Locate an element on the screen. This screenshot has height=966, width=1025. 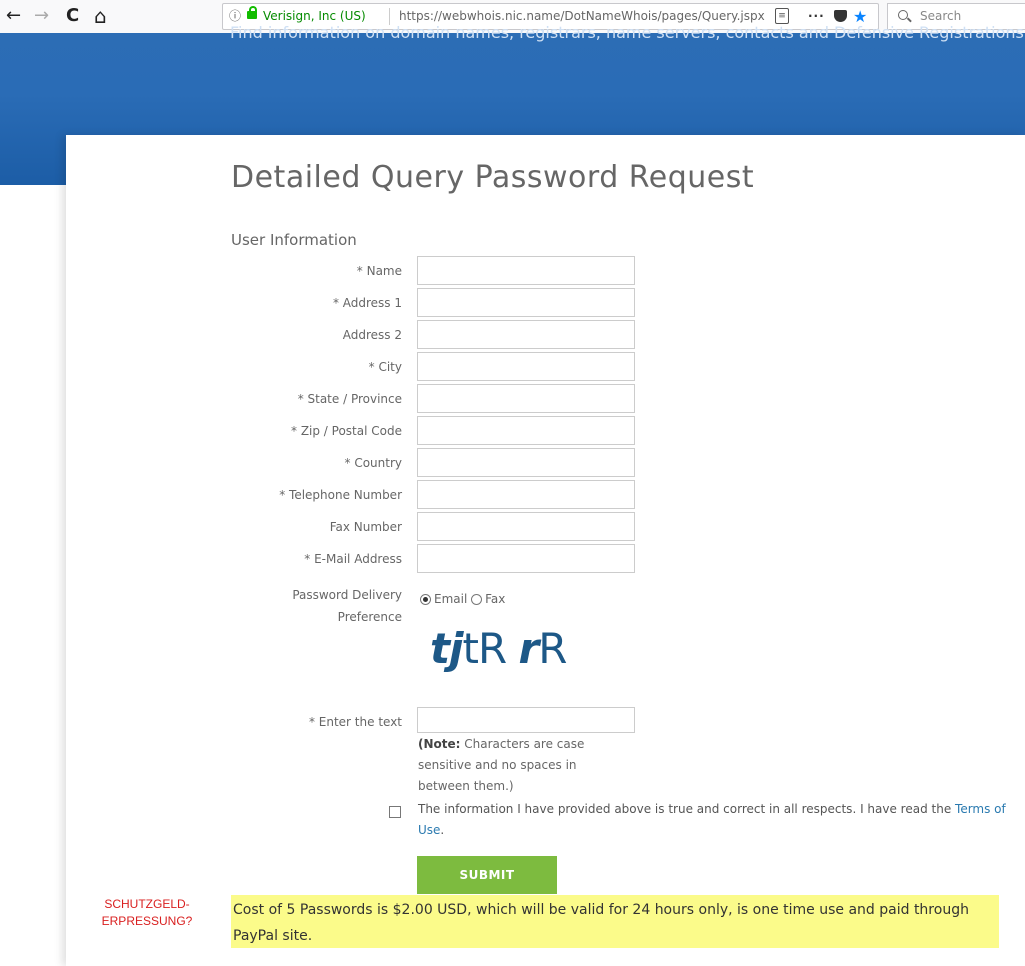
telephone-label: * Telephone Number is located at coordinates (340, 495).